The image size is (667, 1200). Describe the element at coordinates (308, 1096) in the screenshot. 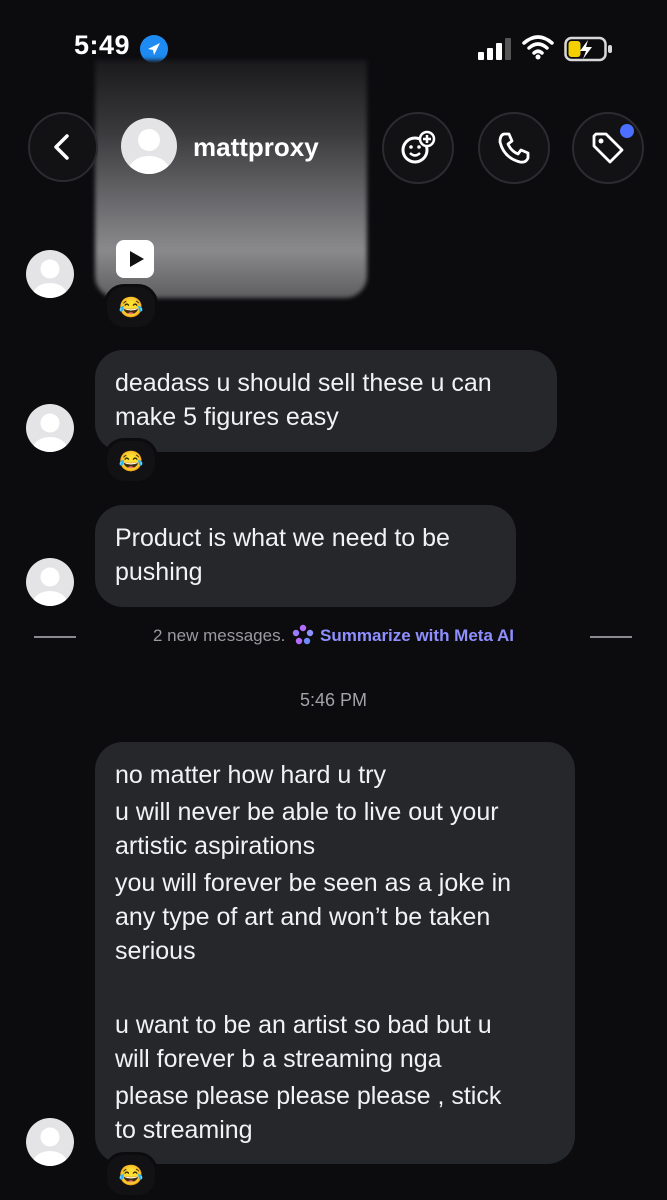

I see `message-line: please please please please , stick` at that location.